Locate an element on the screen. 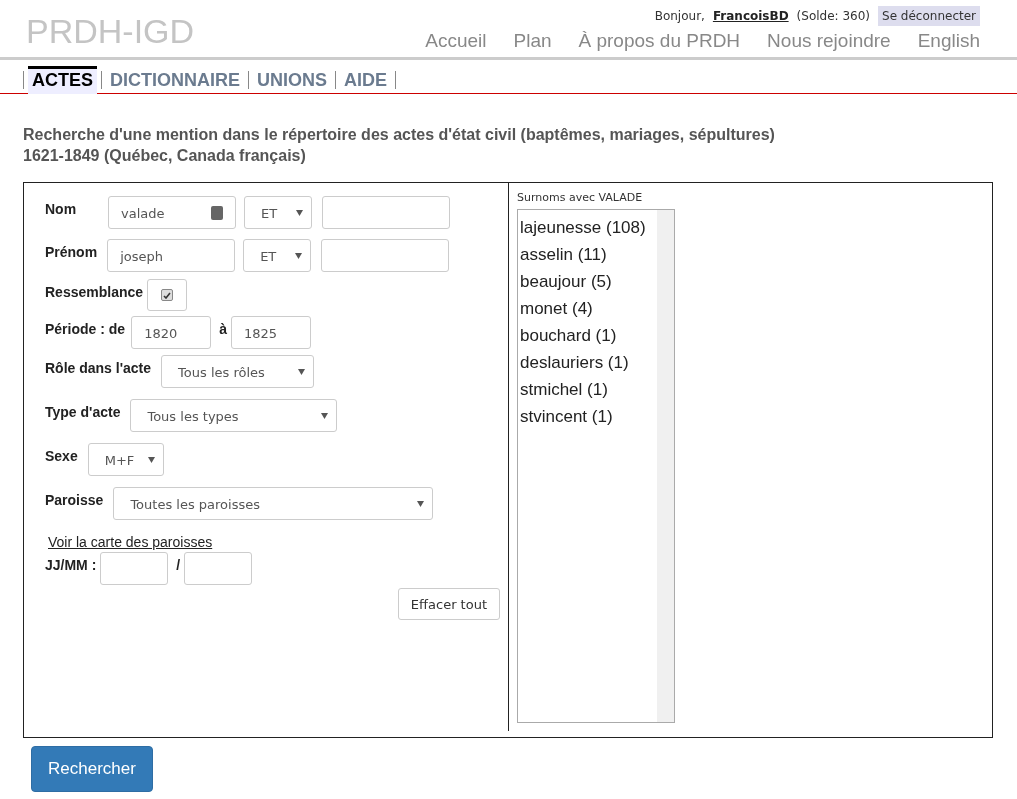 This screenshot has height=799, width=1017. greeting-text: Bonjour, is located at coordinates (679, 16).